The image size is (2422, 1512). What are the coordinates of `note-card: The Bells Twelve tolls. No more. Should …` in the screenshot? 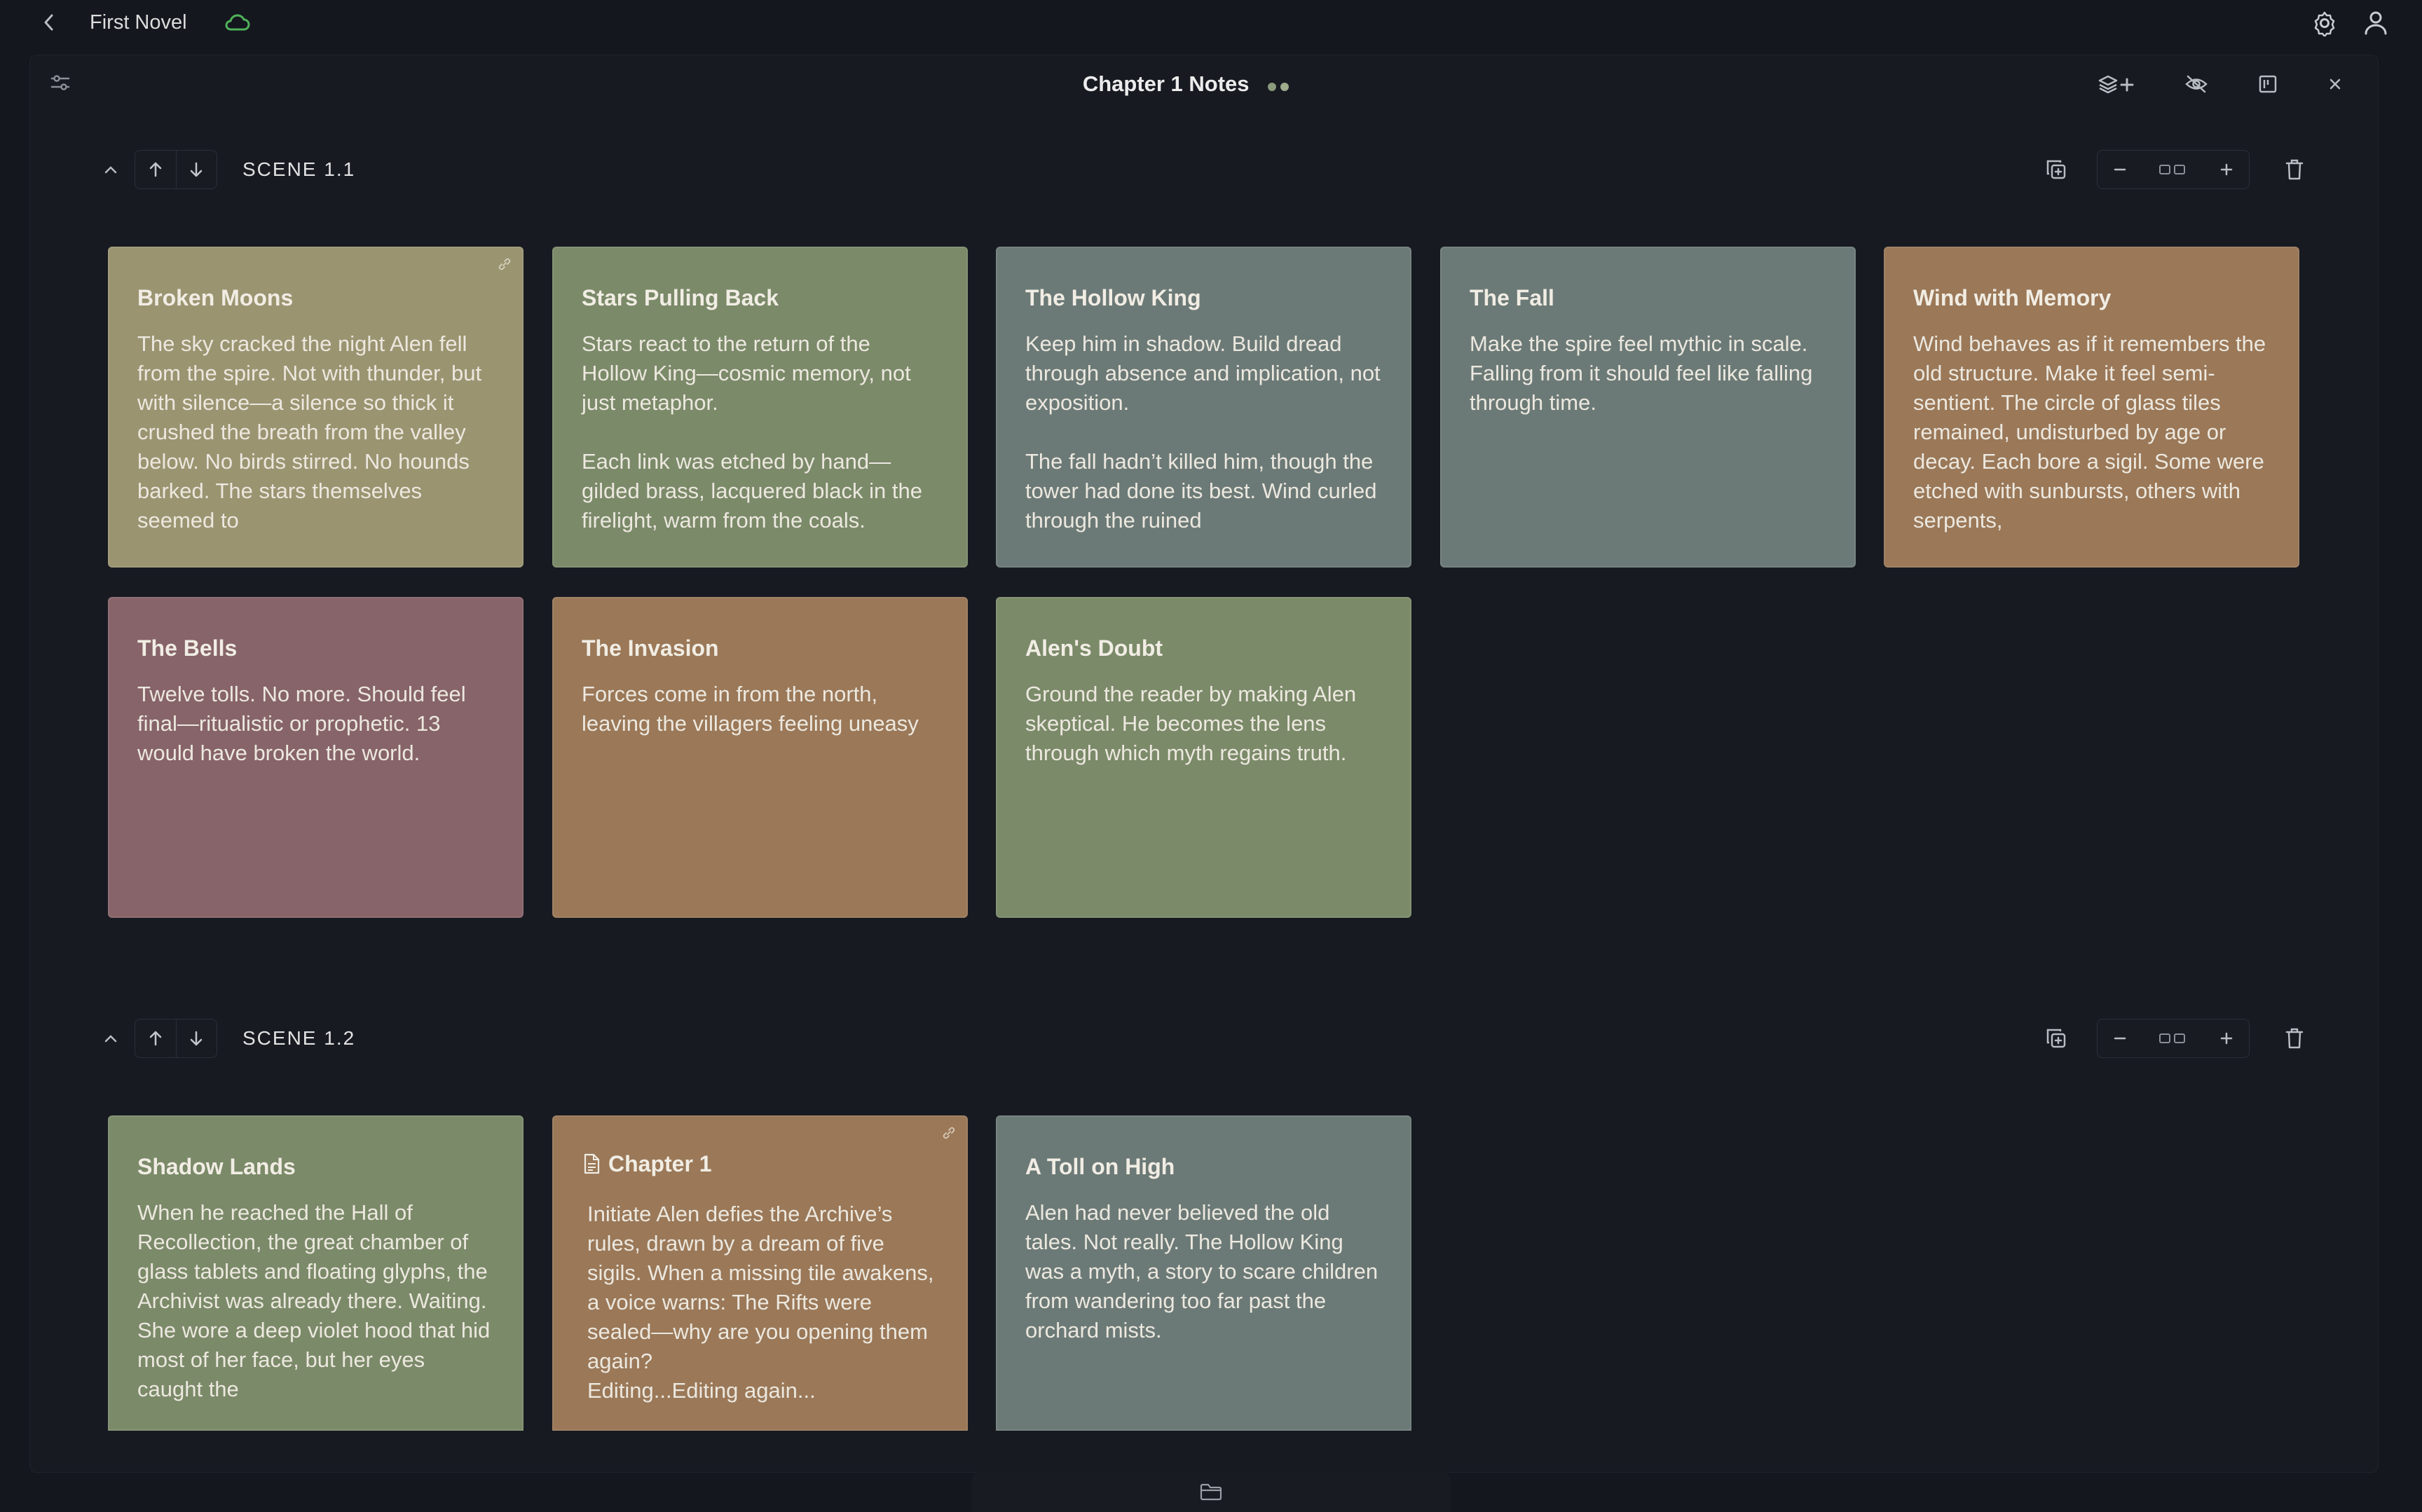 It's located at (316, 757).